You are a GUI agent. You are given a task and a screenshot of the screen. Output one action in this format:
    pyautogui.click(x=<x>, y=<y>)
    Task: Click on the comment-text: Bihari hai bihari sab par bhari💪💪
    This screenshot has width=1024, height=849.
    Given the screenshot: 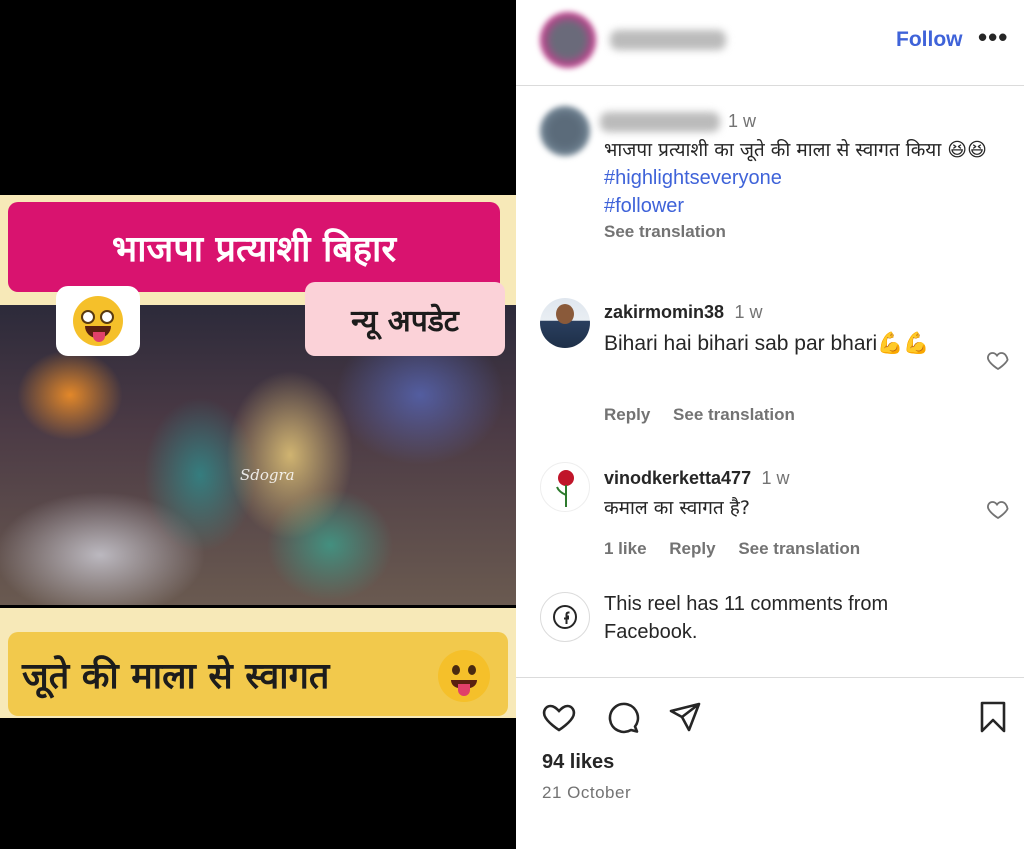 What is the action you would take?
    pyautogui.click(x=767, y=343)
    